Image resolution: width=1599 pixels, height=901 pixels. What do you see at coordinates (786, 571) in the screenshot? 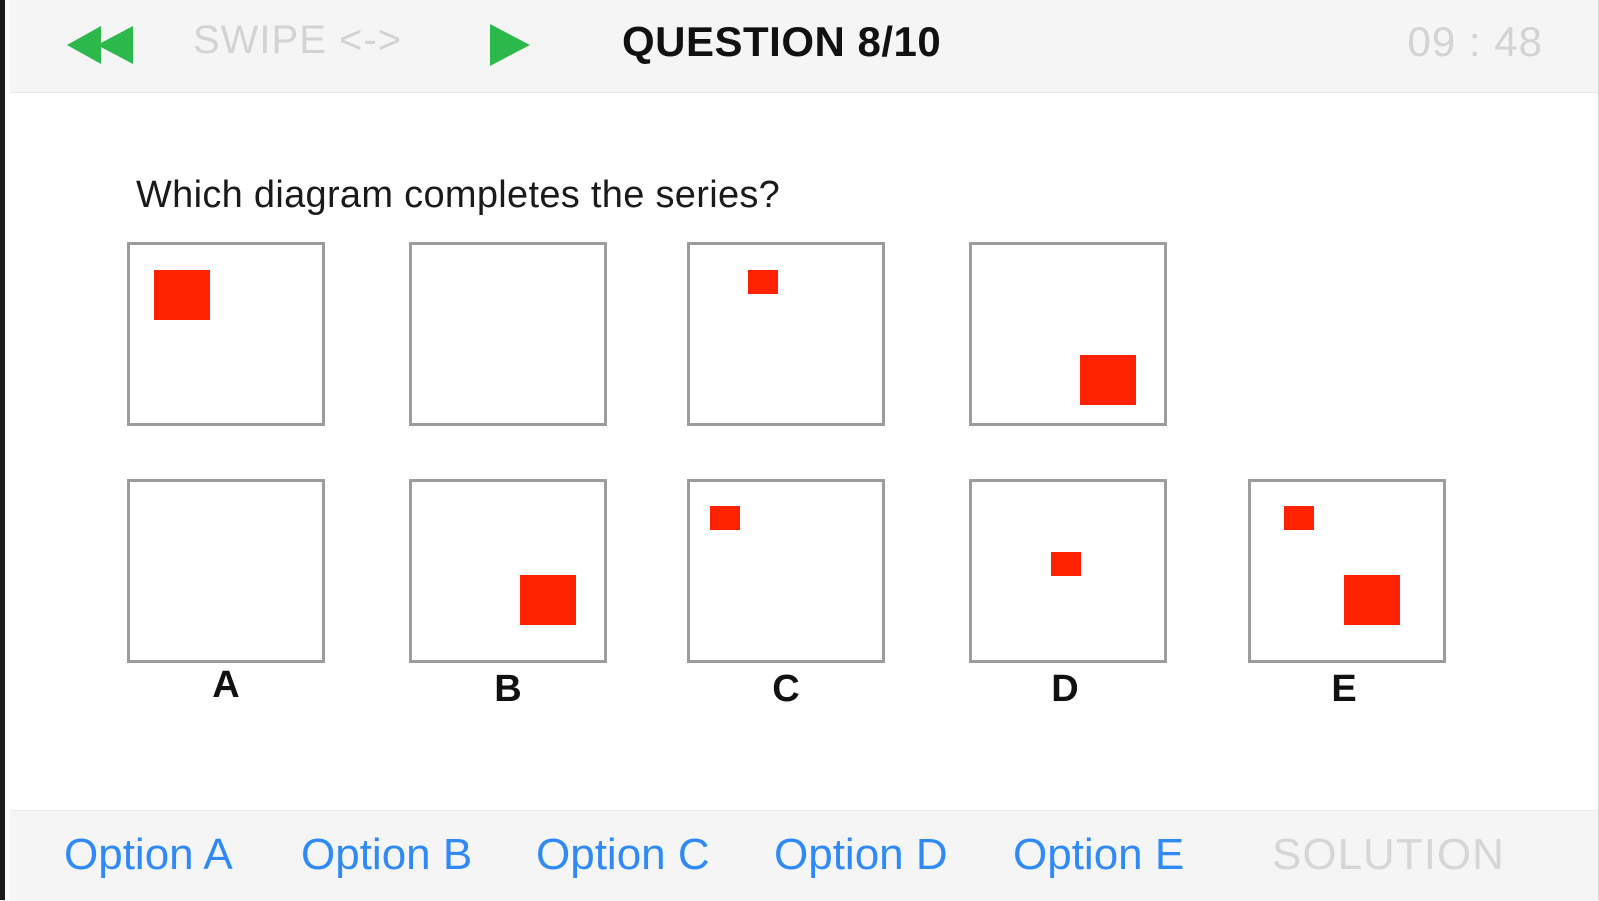
I see `answer-c-diagram` at bounding box center [786, 571].